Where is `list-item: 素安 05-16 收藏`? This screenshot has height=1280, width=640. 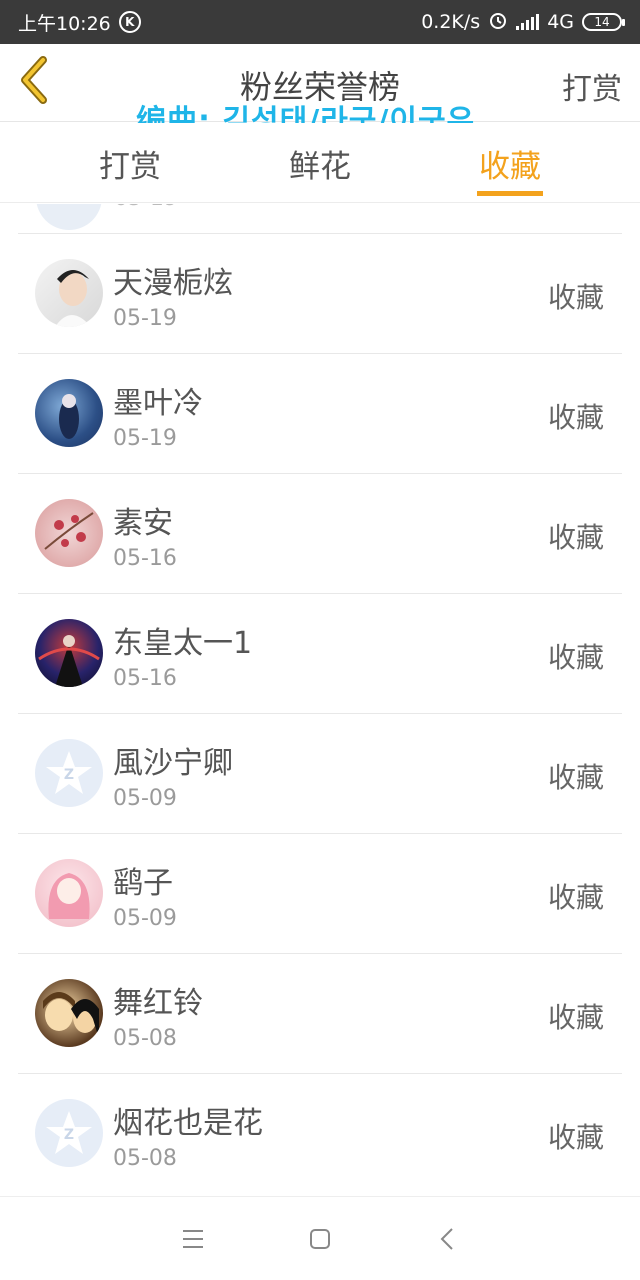 list-item: 素安 05-16 收藏 is located at coordinates (320, 534).